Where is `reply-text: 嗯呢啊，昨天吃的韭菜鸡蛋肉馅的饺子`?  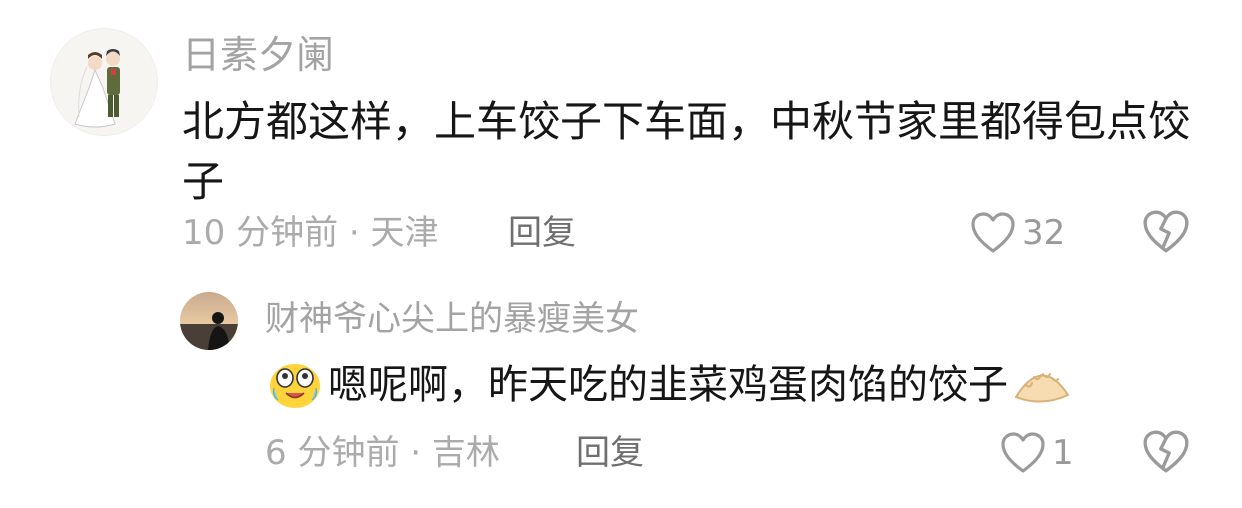 reply-text: 嗯呢啊，昨天吃的韭菜鸡蛋肉馅的饺子 is located at coordinates (668, 385).